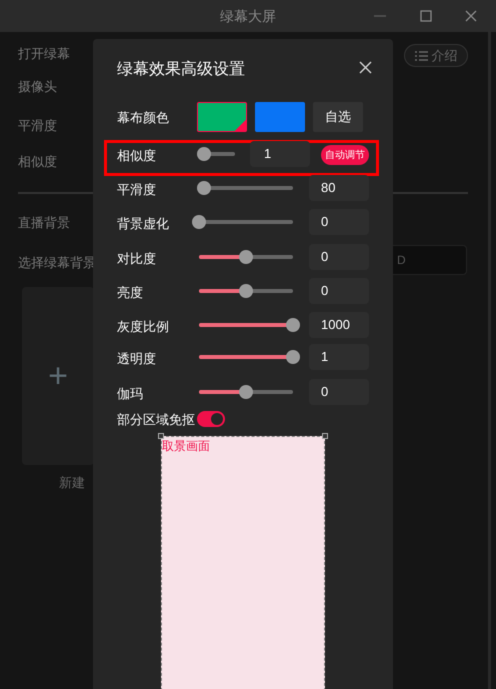 This screenshot has height=689, width=496. What do you see at coordinates (130, 293) in the screenshot?
I see `setting-label: 亮度` at bounding box center [130, 293].